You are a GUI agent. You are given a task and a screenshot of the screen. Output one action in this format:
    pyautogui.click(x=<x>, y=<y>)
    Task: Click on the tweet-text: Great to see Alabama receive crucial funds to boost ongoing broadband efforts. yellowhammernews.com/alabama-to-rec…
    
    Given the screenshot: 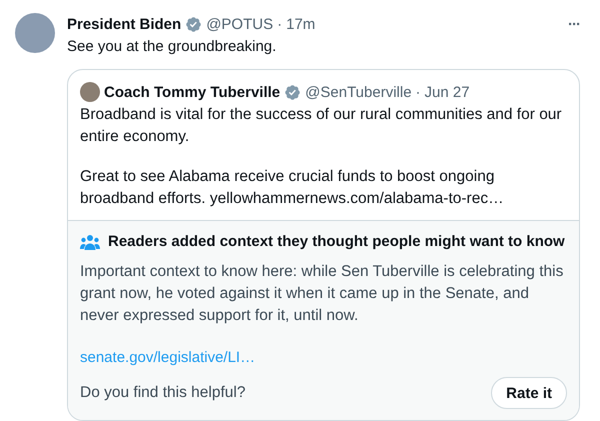 What is the action you would take?
    pyautogui.click(x=292, y=188)
    